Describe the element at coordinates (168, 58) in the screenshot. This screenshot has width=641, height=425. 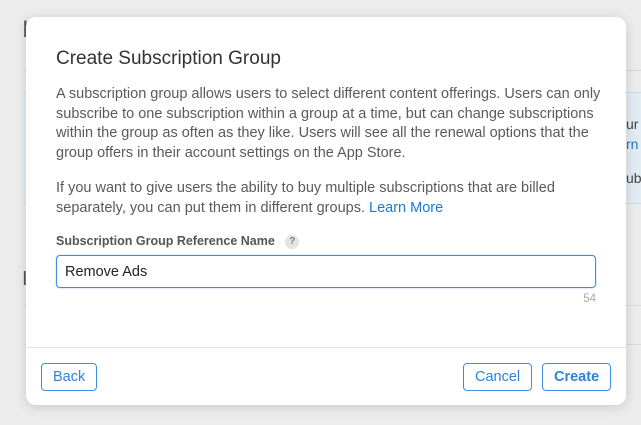
I see `dialog-title: Create Subscription Group` at that location.